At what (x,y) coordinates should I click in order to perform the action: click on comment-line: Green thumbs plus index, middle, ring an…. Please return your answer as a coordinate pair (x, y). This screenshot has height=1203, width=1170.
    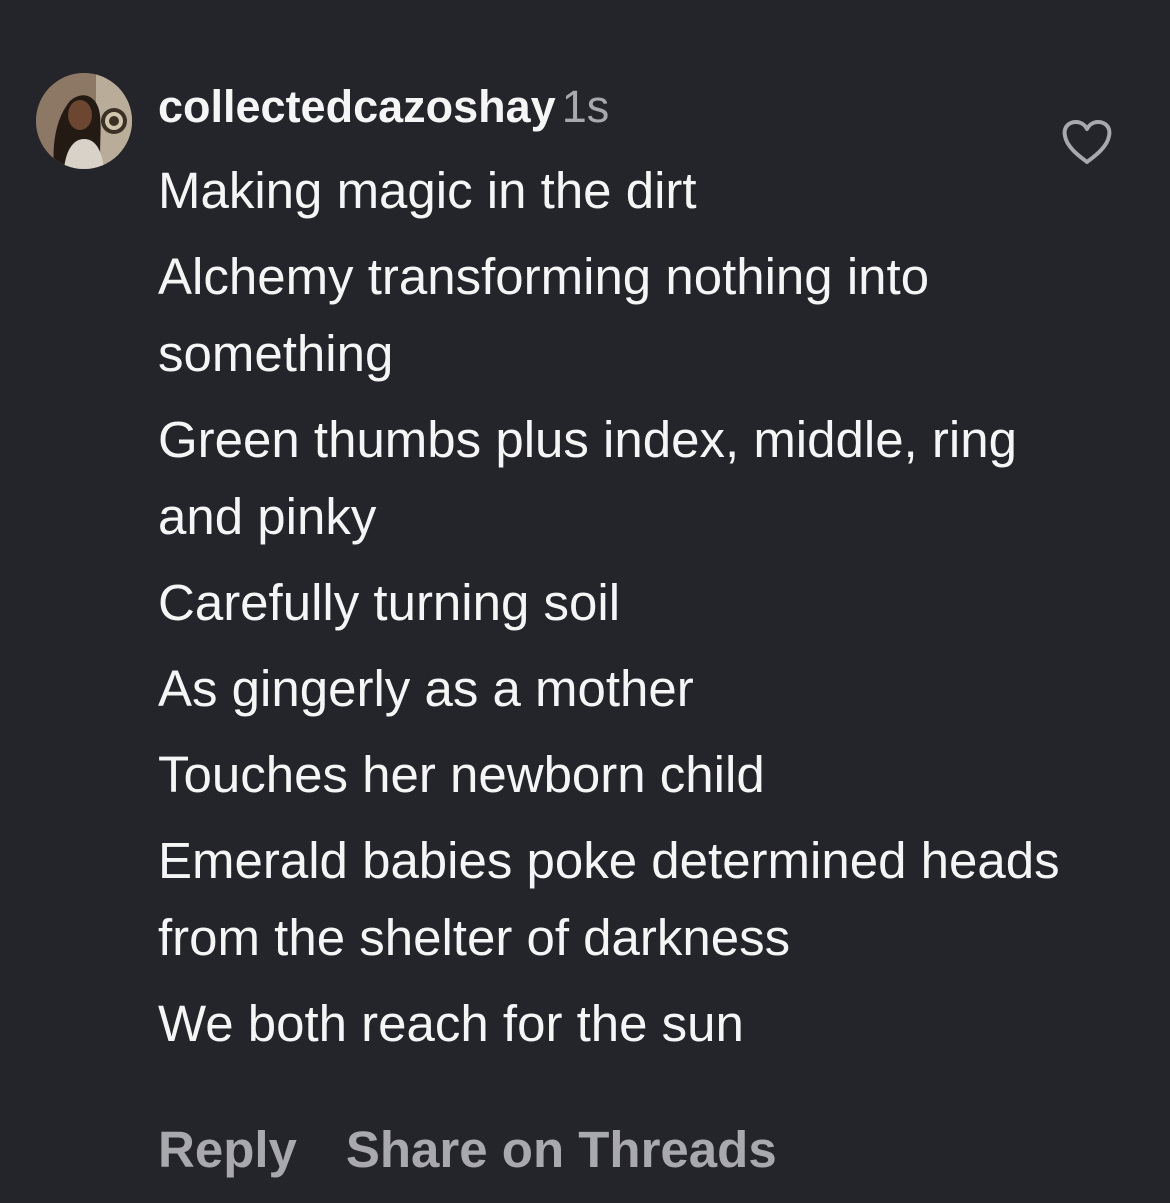
    Looking at the image, I should click on (587, 478).